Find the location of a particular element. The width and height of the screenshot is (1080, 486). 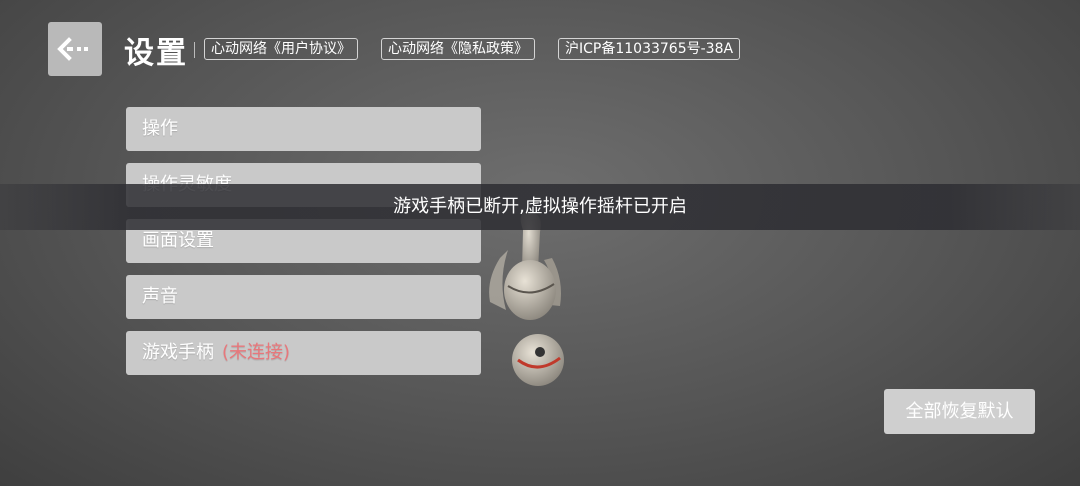

back-arrow-icon is located at coordinates (72, 49).